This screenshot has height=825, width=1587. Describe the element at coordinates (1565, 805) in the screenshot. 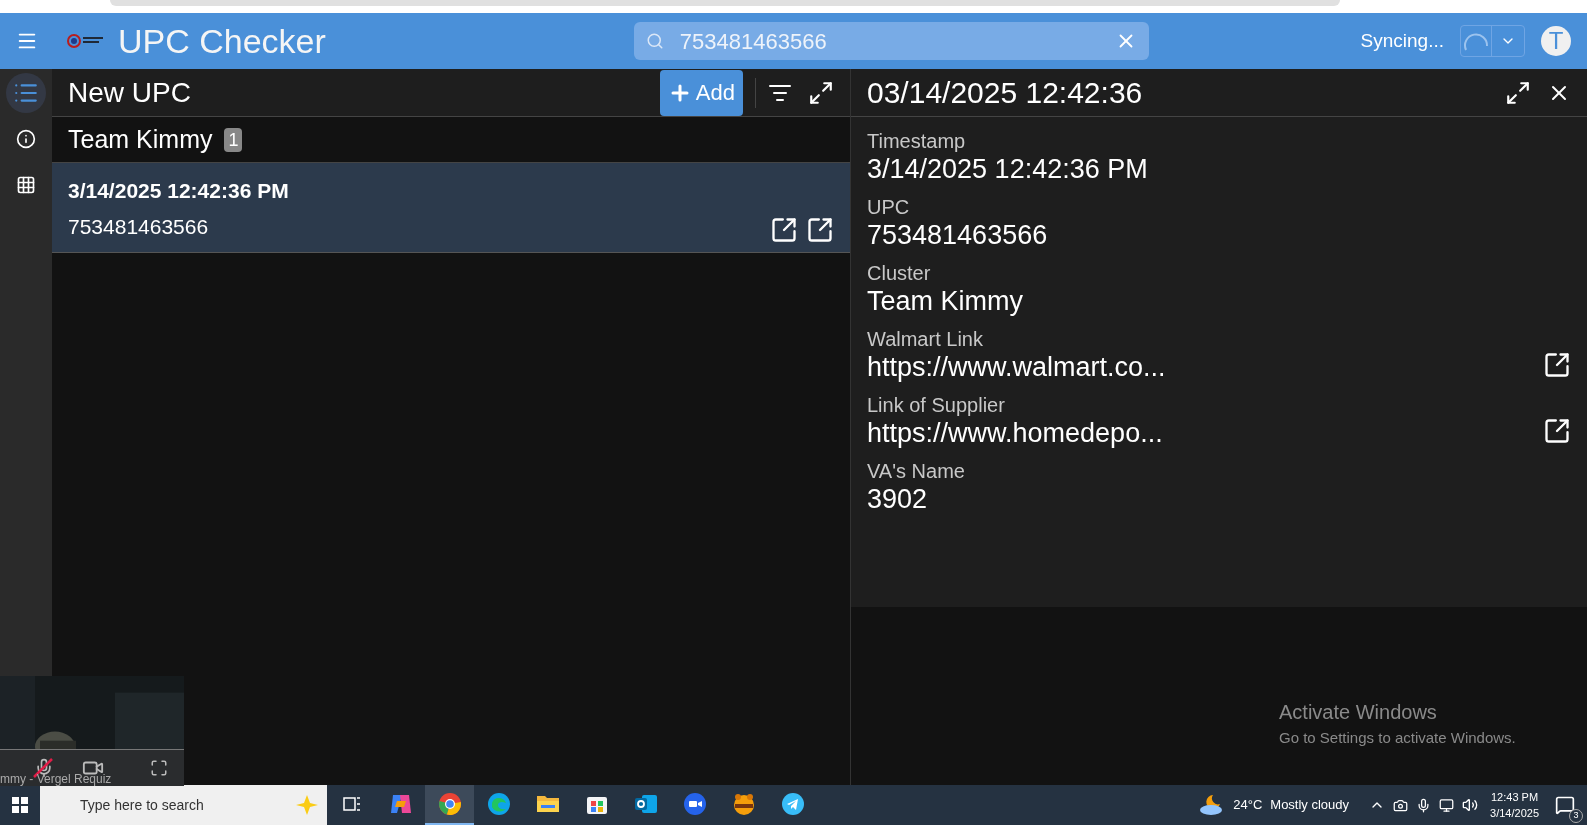

I see `notifications-icon` at that location.